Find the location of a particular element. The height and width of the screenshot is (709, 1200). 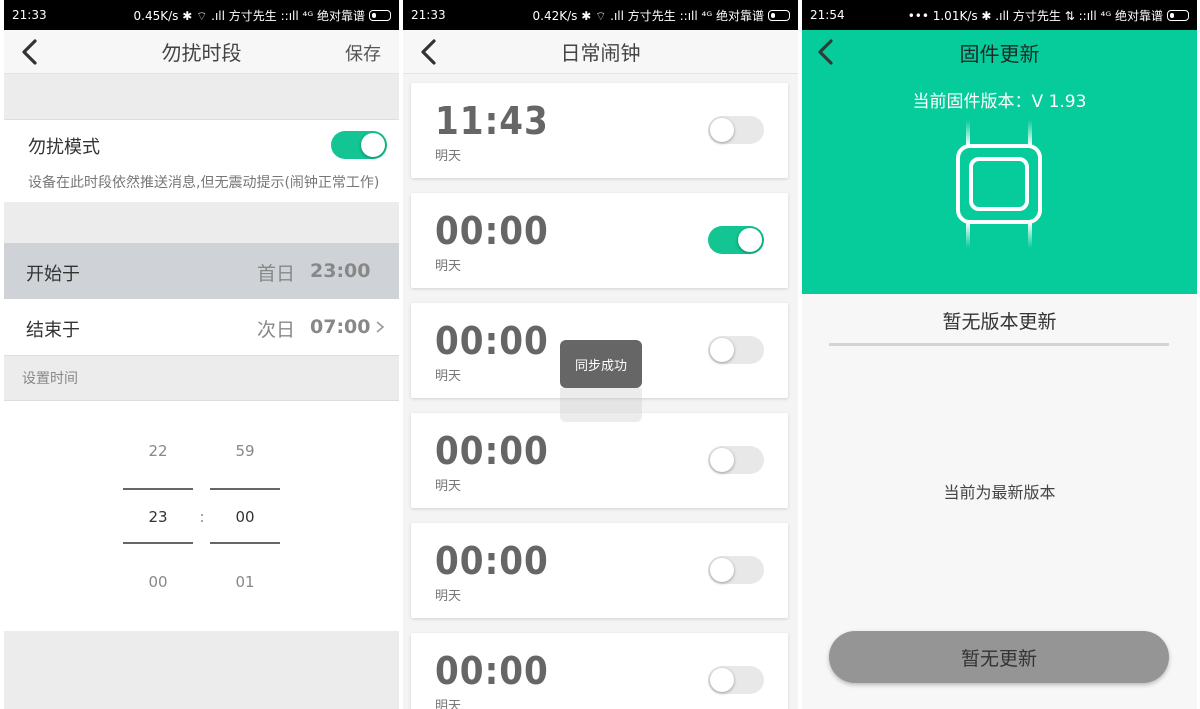

status-time: 21:54 is located at coordinates (827, 15).